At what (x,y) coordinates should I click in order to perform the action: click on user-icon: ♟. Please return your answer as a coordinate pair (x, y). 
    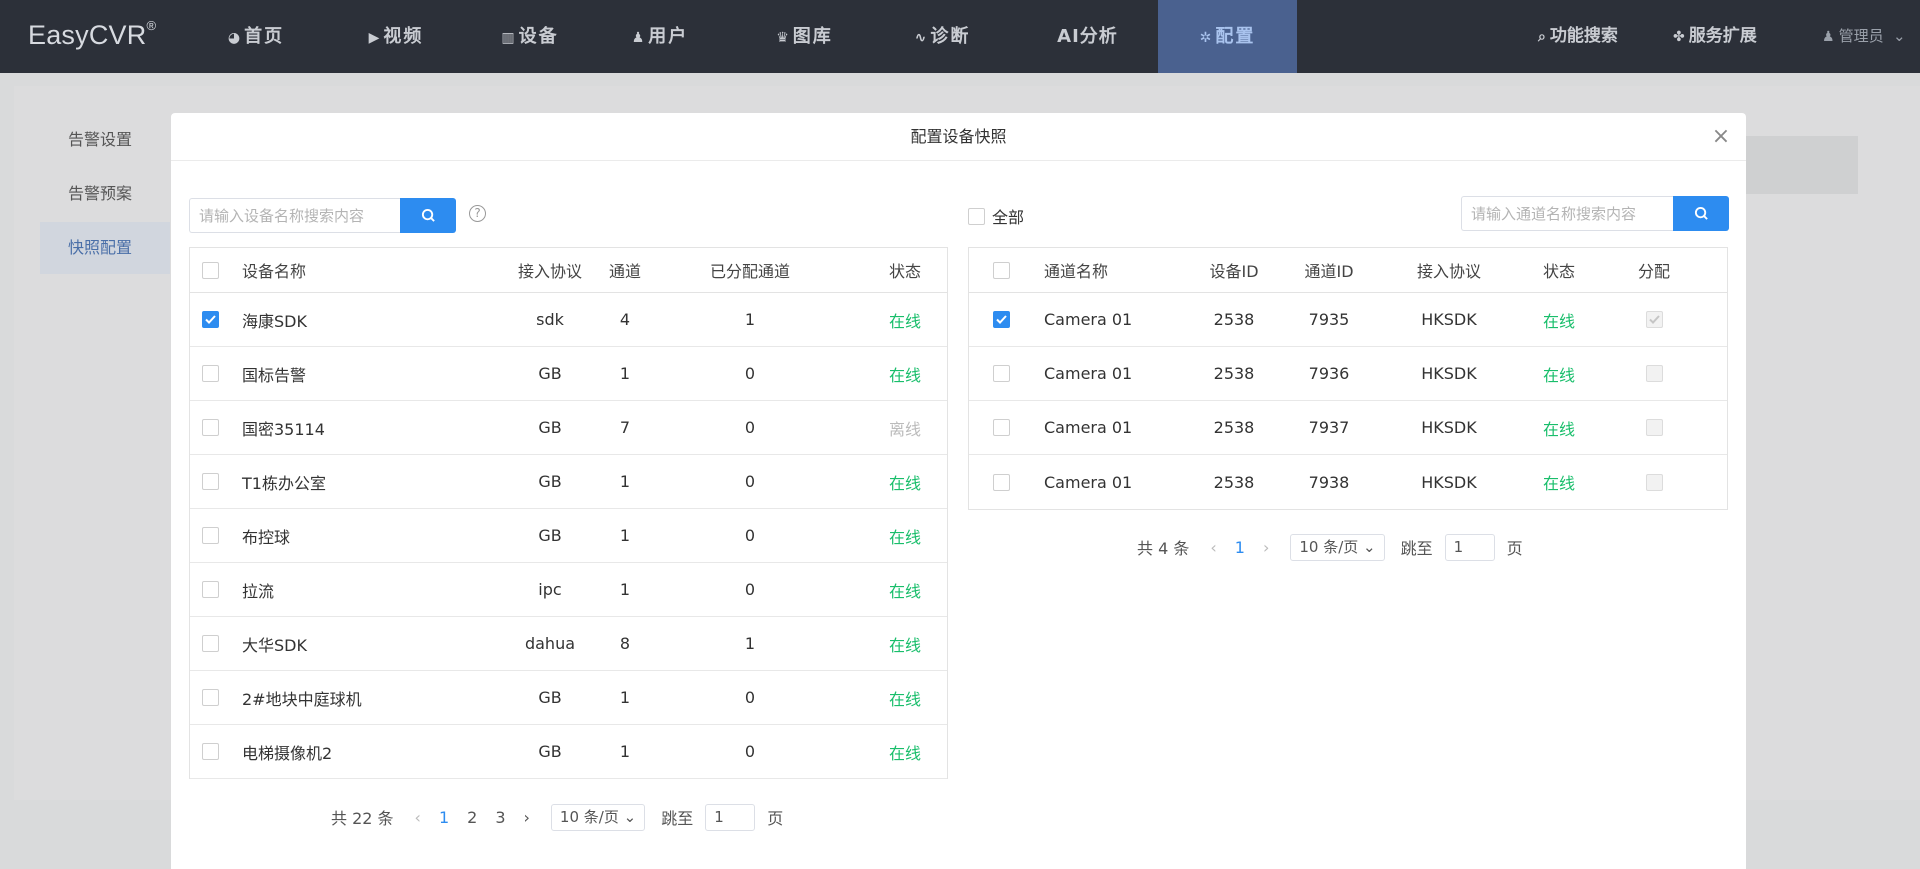
    Looking at the image, I should click on (1828, 37).